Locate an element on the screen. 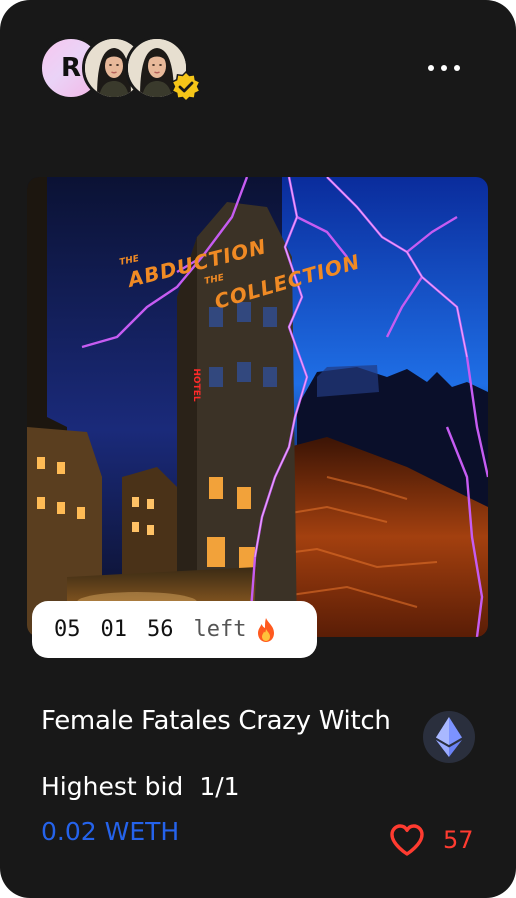 The width and height of the screenshot is (516, 898). bid-row: Highest bid 1/1 is located at coordinates (140, 786).